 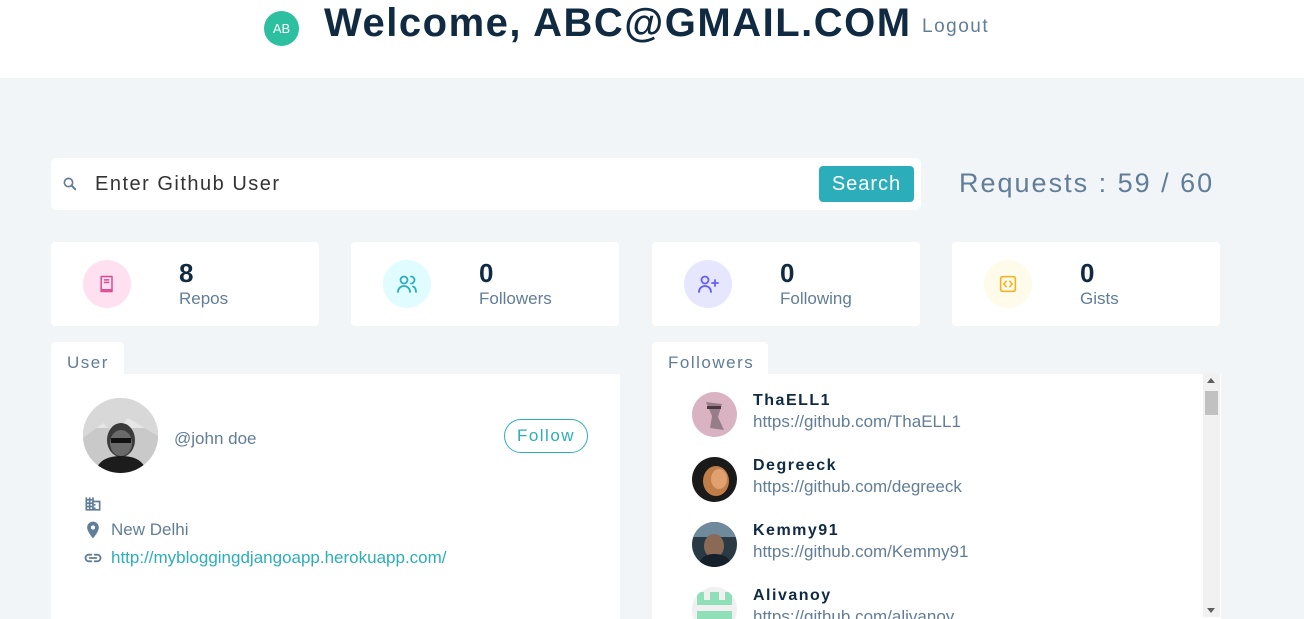 I want to click on search-icon, so click(x=70, y=184).